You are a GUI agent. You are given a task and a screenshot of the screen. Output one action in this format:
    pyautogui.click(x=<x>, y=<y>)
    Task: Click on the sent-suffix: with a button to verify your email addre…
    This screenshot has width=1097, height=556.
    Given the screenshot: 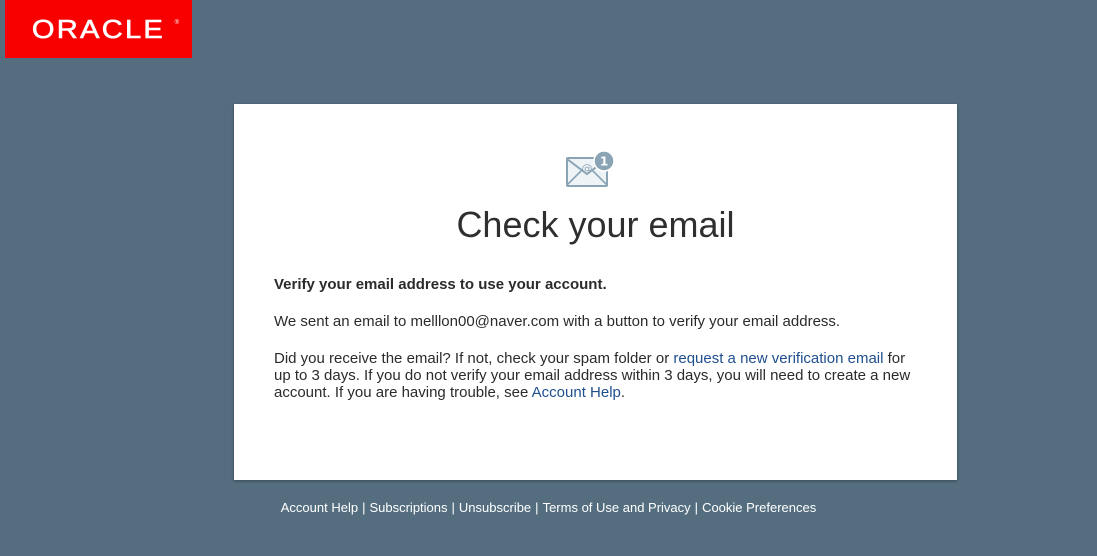 What is the action you would take?
    pyautogui.click(x=700, y=321)
    